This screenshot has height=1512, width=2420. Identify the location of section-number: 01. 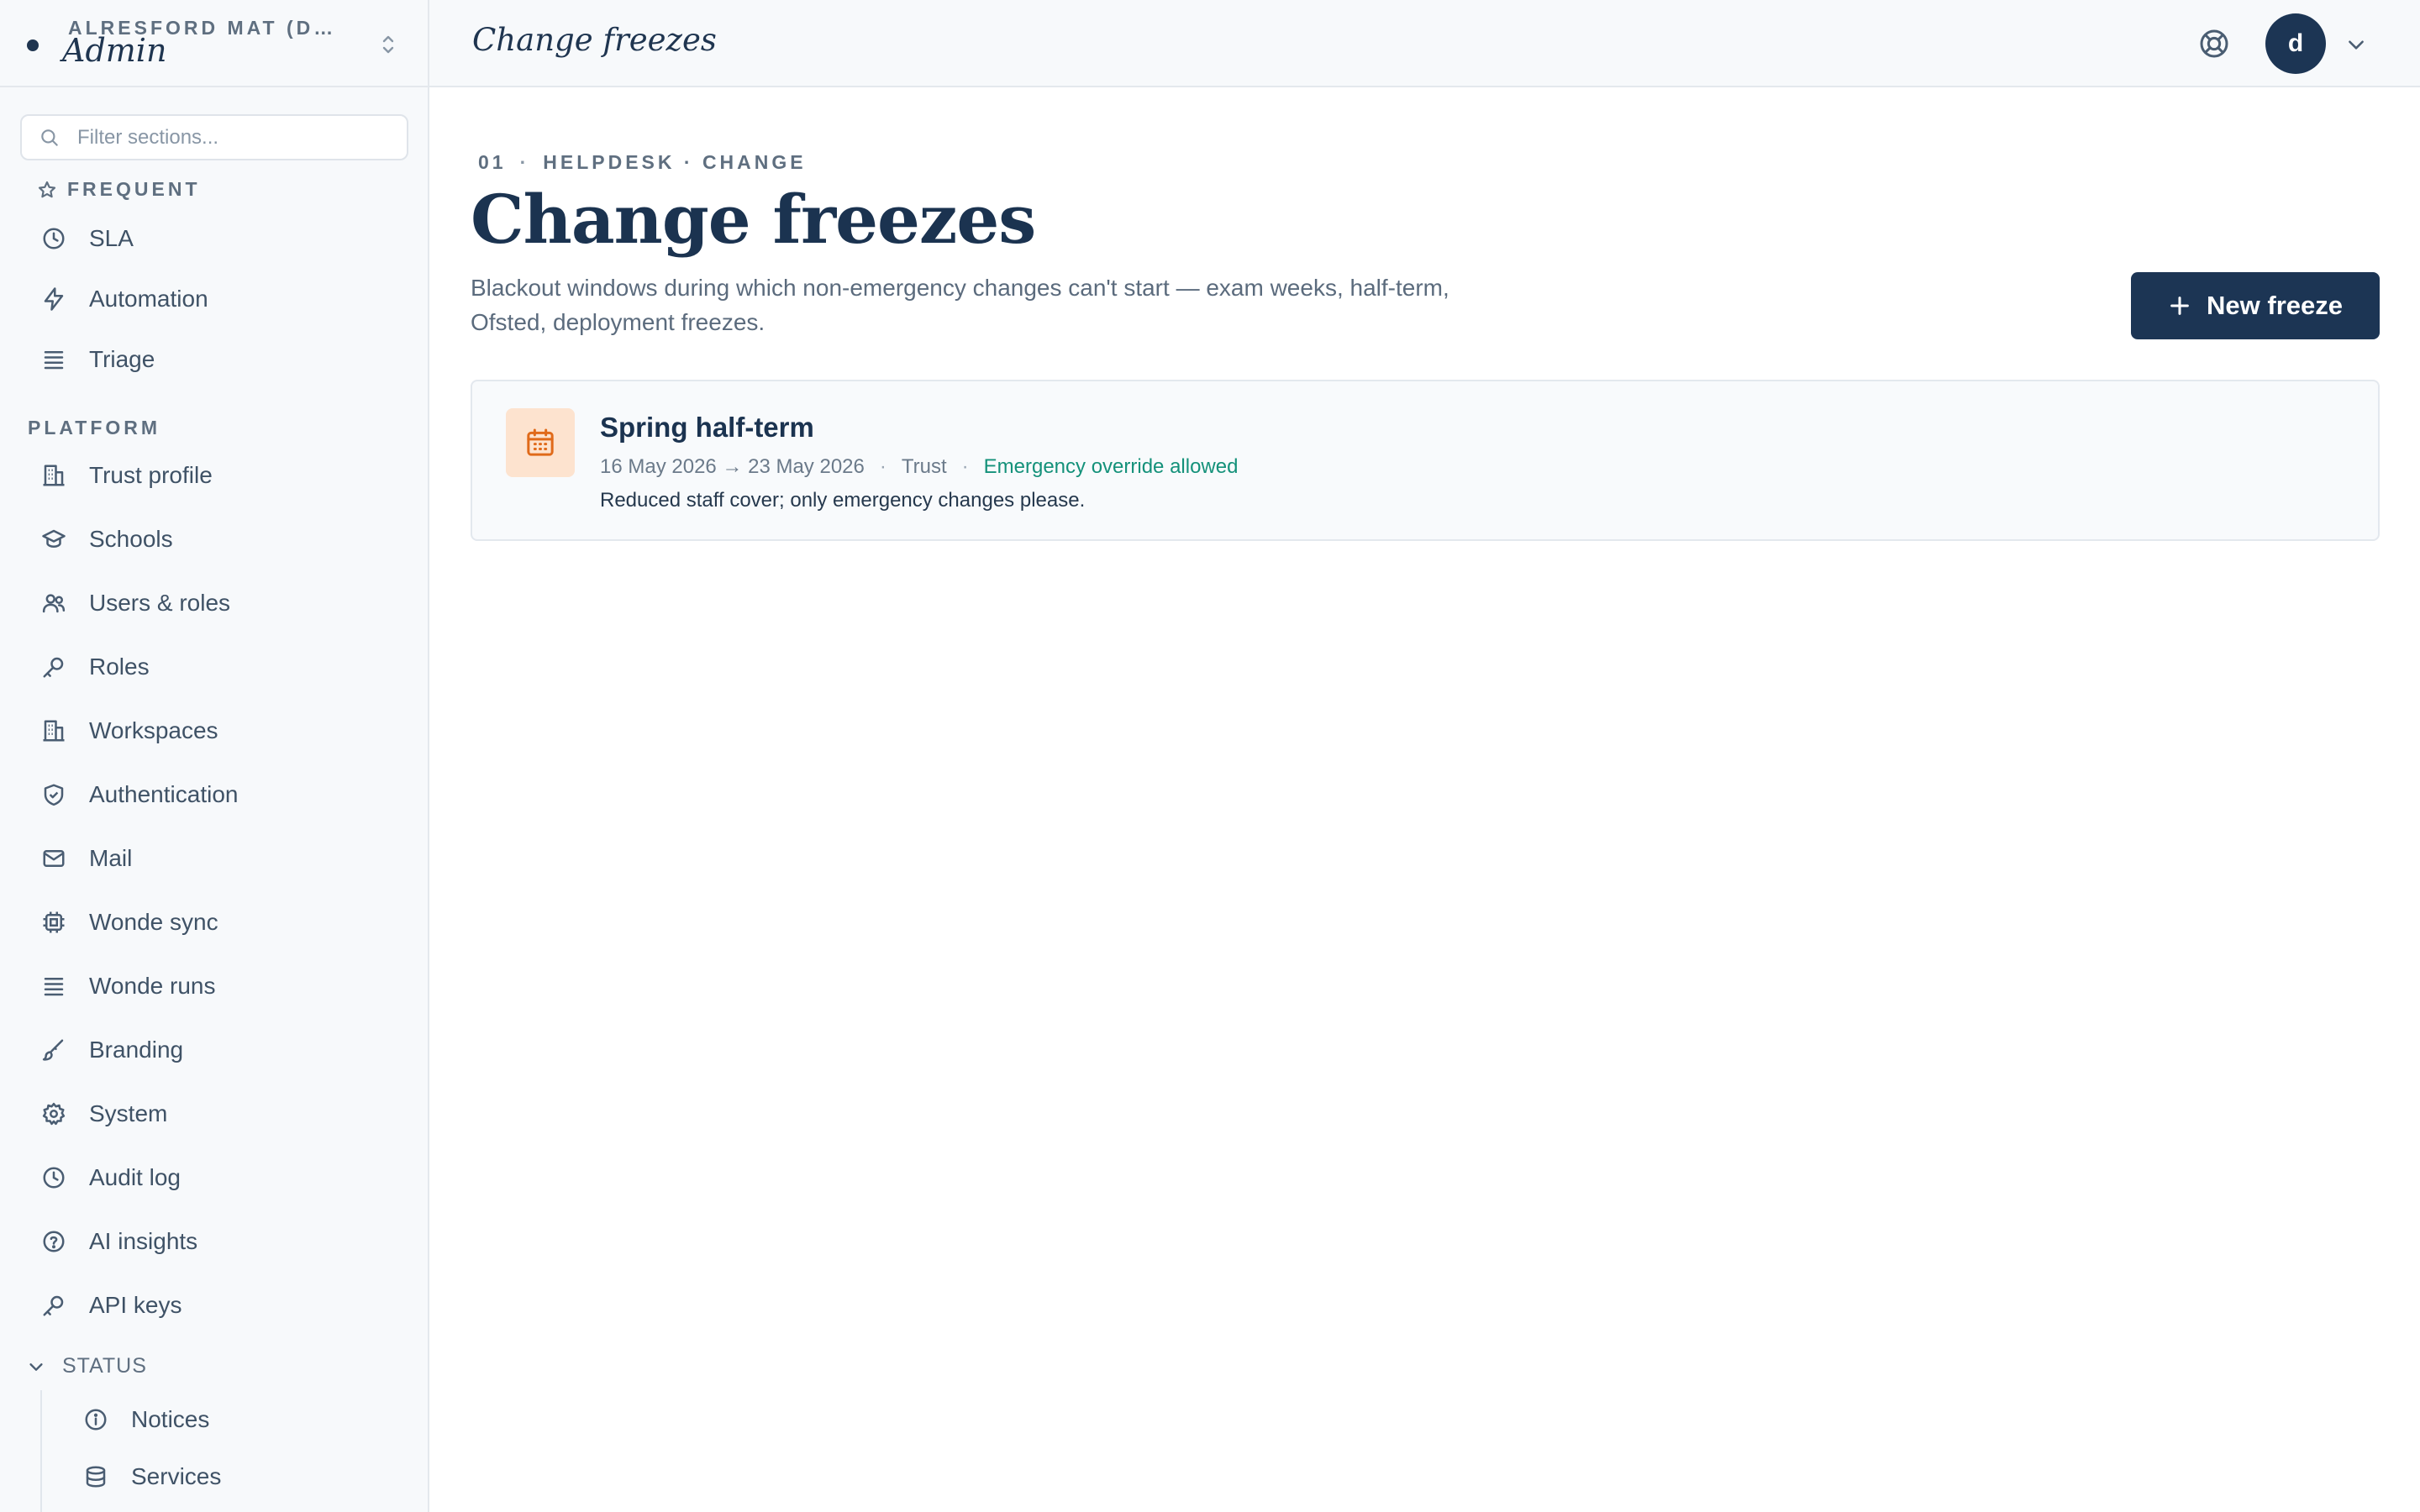
(493, 162).